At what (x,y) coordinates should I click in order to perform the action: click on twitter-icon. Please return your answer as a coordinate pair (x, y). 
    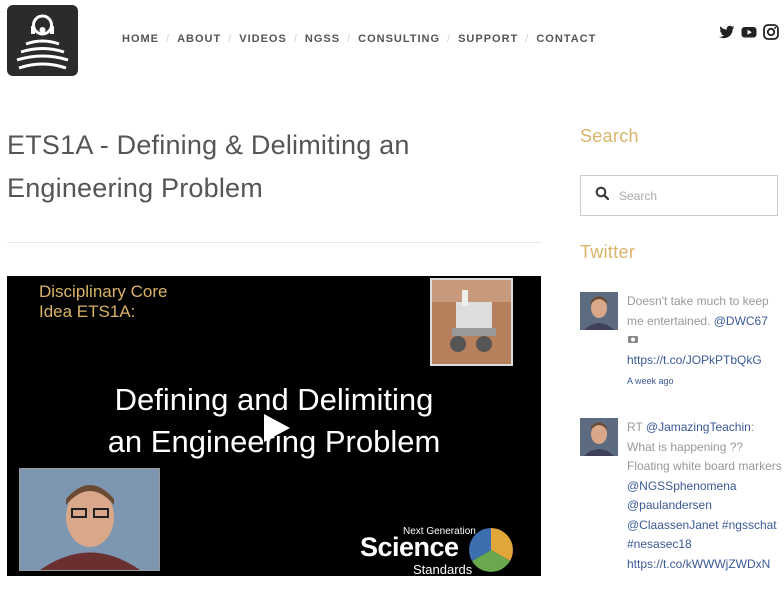
    Looking at the image, I should click on (727, 32).